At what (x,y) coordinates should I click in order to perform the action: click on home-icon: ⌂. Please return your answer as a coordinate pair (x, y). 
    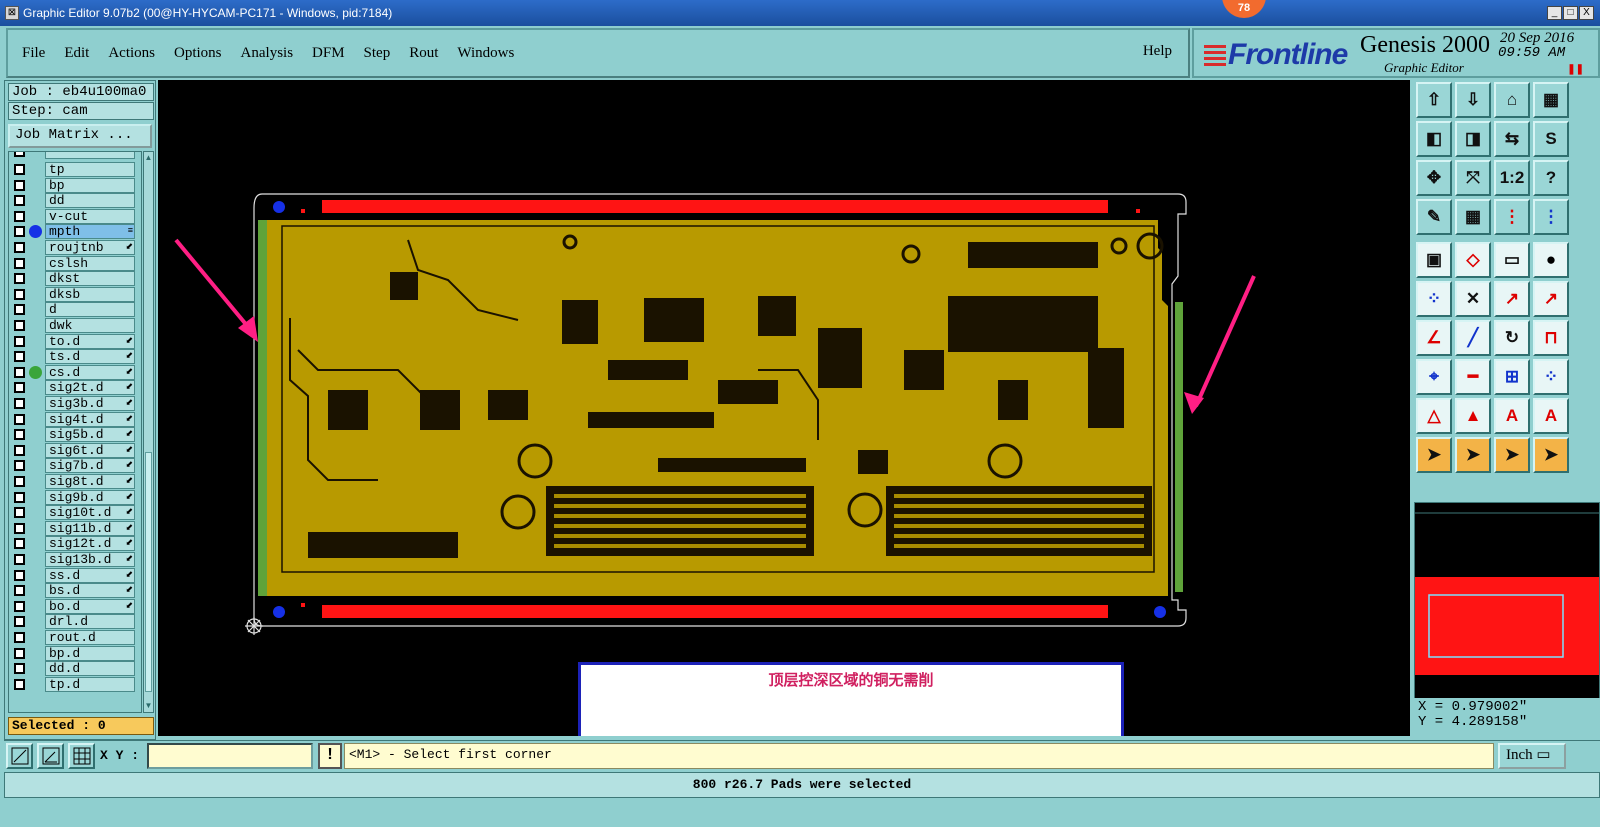
    Looking at the image, I should click on (1512, 100).